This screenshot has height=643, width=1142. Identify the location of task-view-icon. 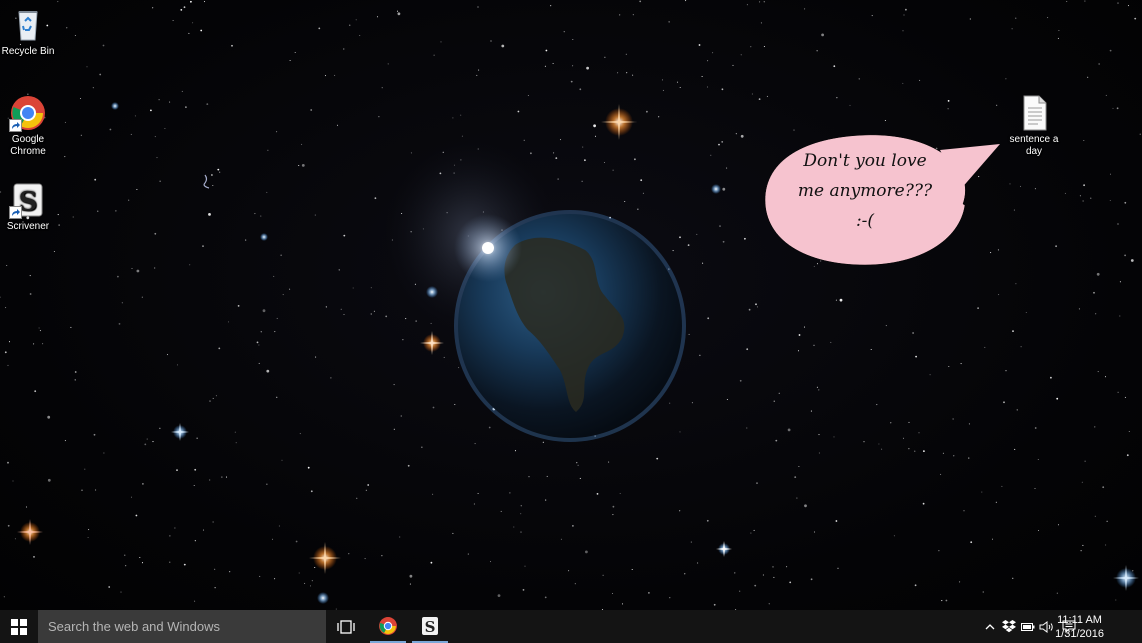
(346, 626).